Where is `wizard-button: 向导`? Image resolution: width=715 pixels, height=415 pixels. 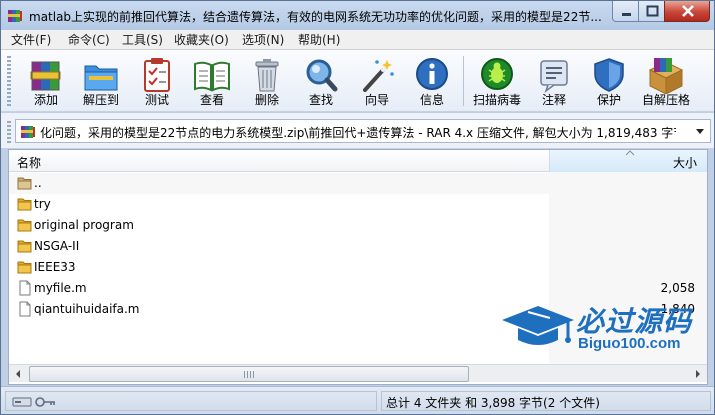 wizard-button: 向导 is located at coordinates (377, 81).